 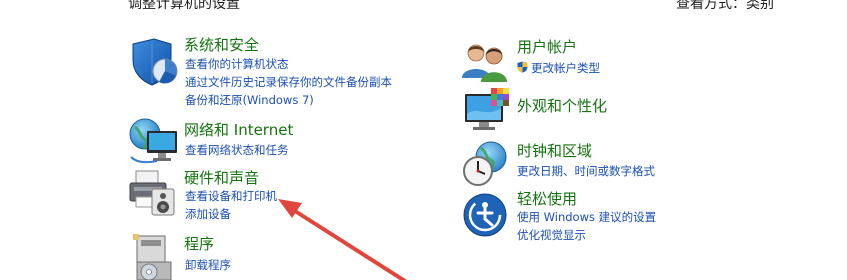 I want to click on users-icon, so click(x=488, y=65).